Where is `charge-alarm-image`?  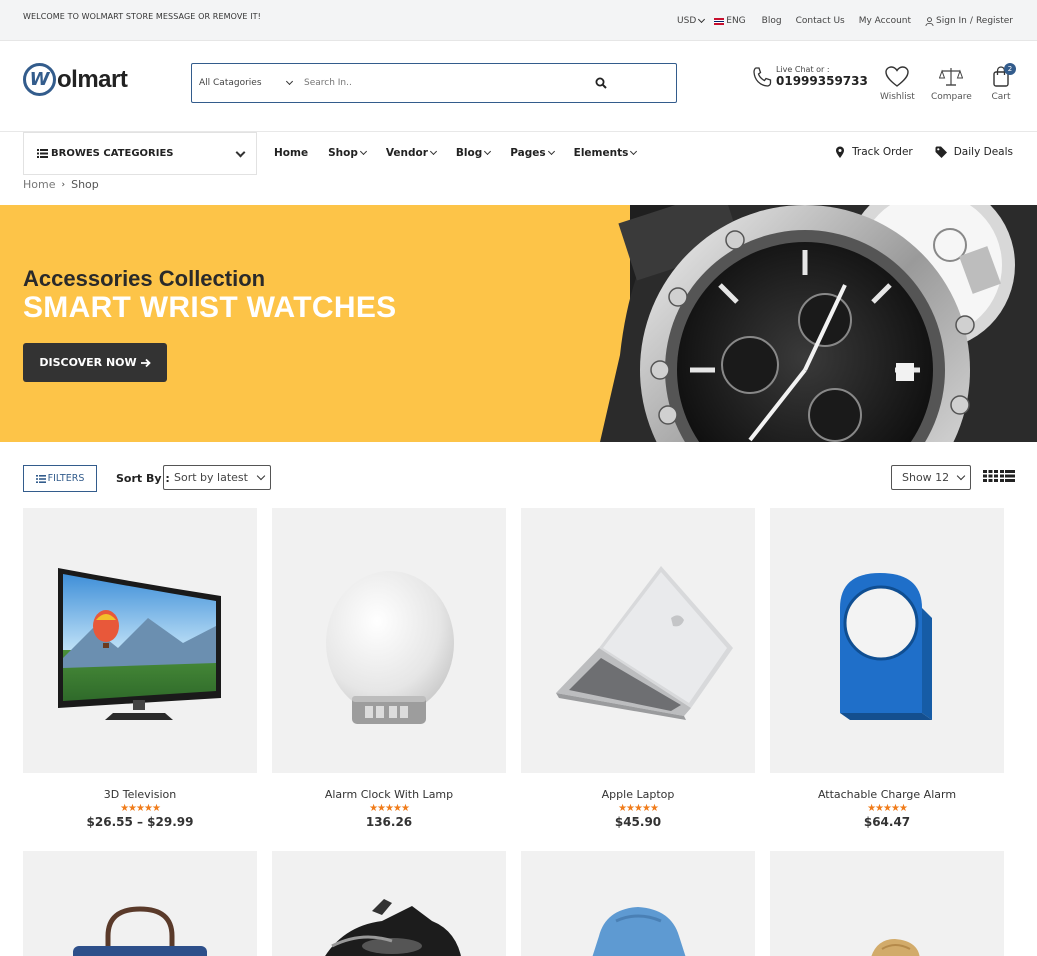 charge-alarm-image is located at coordinates (886, 646).